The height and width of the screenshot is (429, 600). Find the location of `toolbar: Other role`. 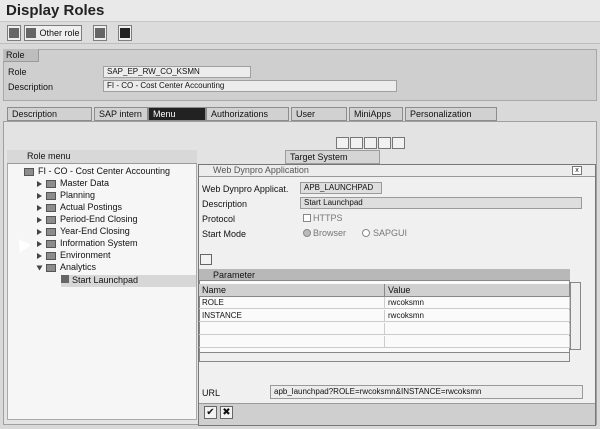

toolbar: Other role is located at coordinates (300, 33).